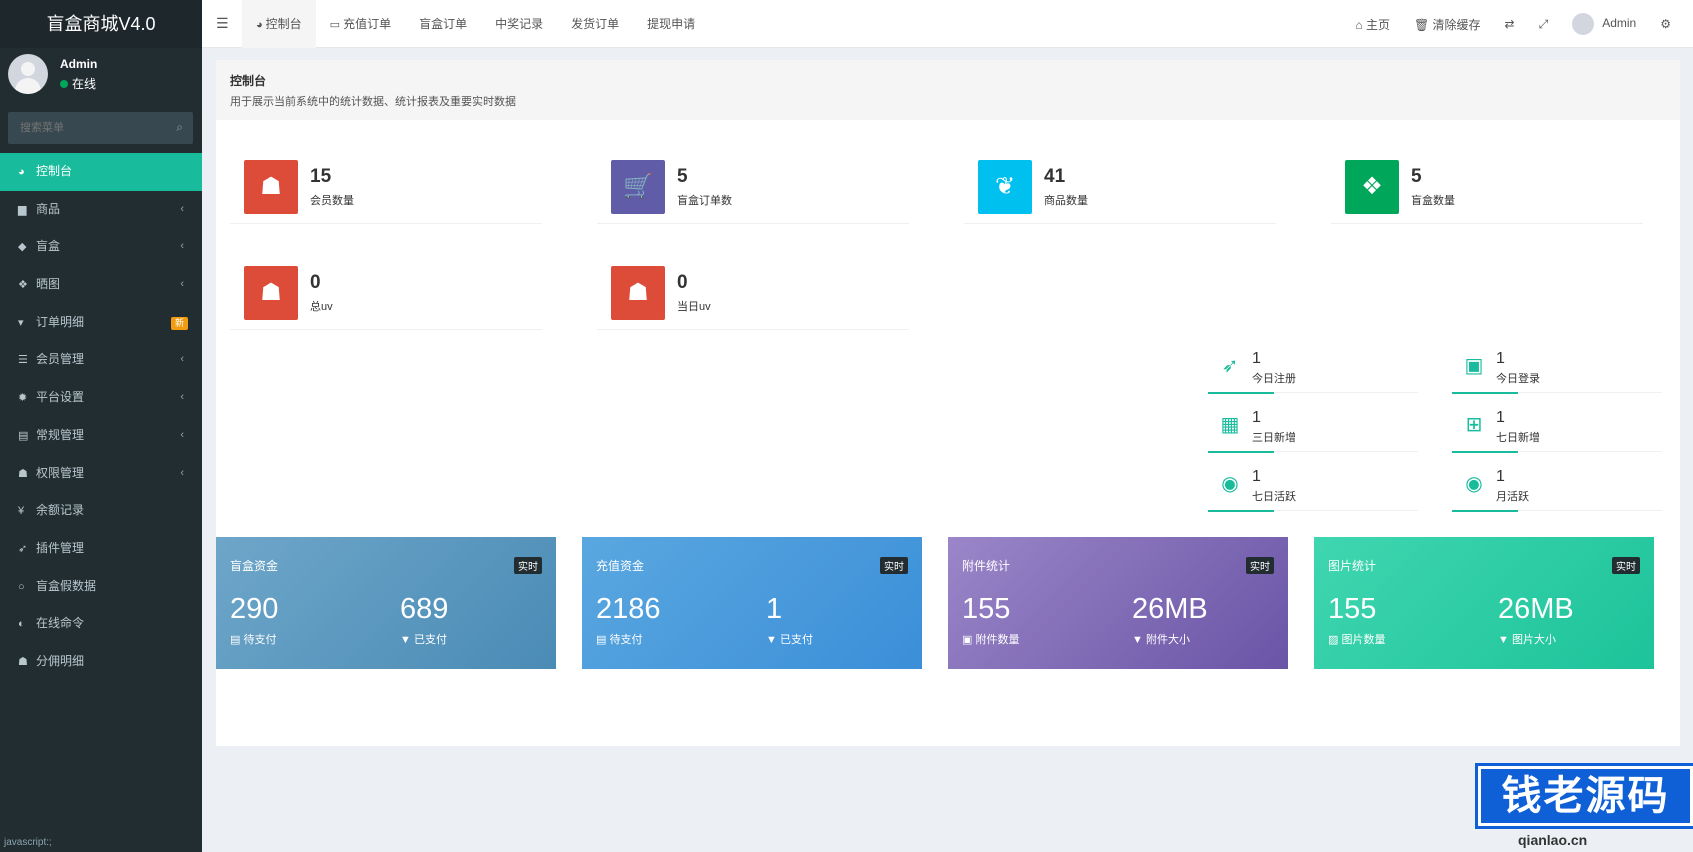 The height and width of the screenshot is (852, 1693). I want to click on language-icon: ⇄, so click(1510, 24).